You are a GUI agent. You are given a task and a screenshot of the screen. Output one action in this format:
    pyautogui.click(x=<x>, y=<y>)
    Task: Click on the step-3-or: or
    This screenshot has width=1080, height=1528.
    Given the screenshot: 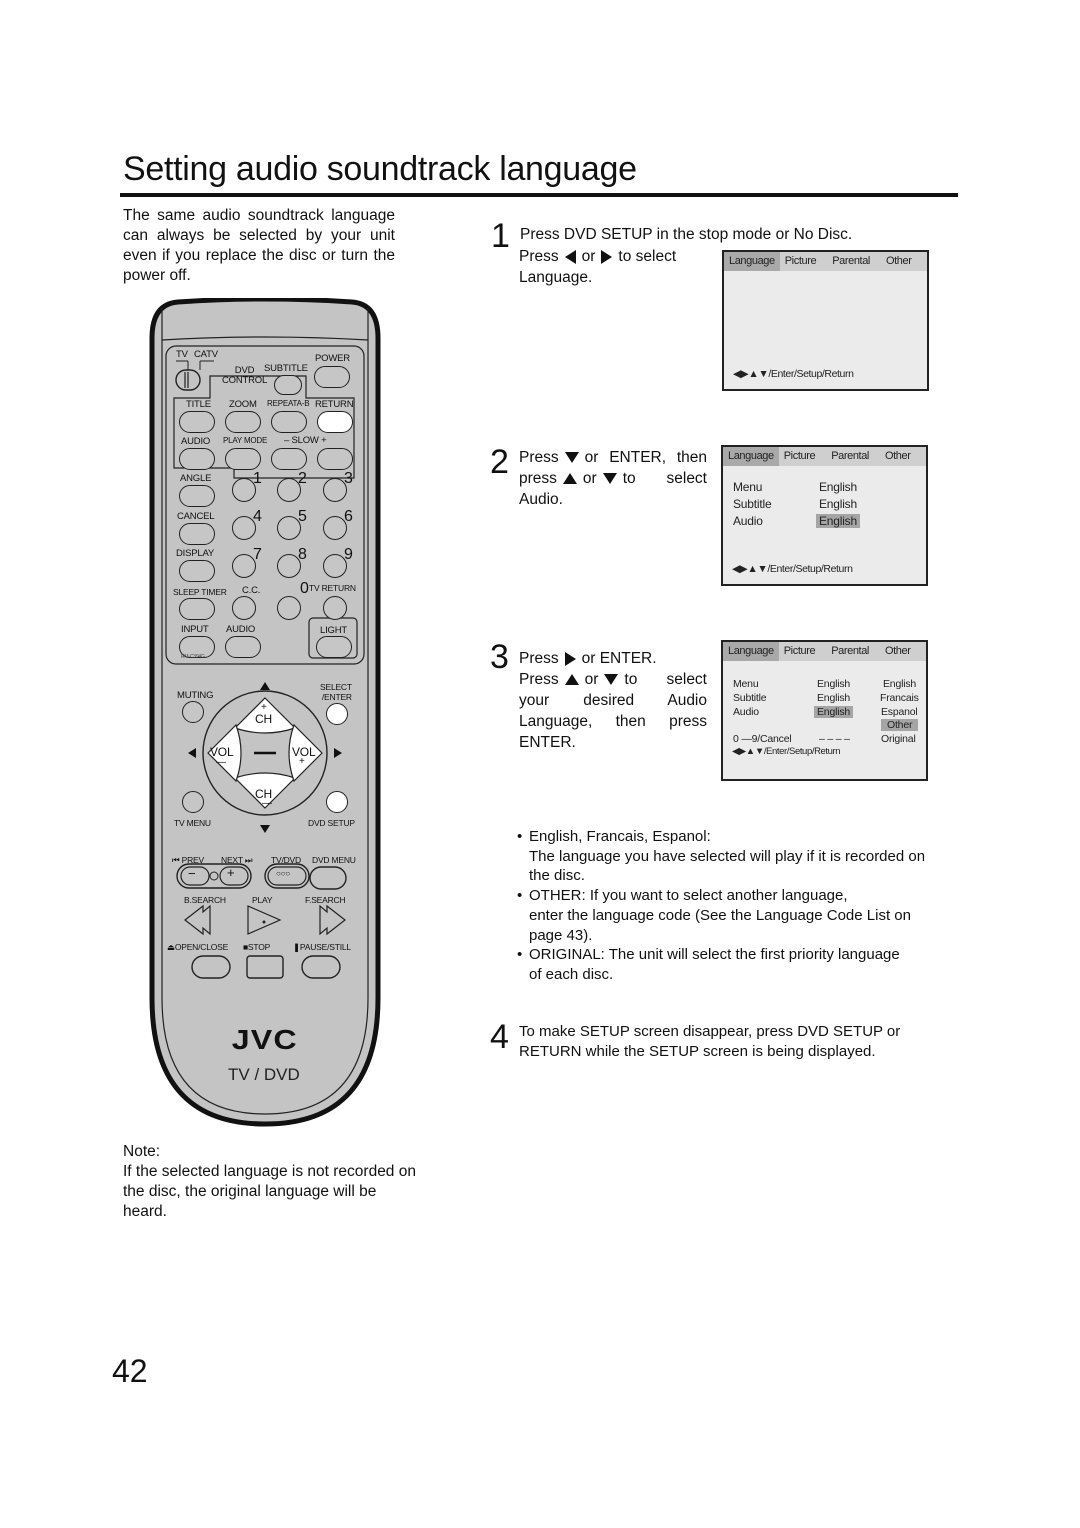 What is the action you would take?
    pyautogui.click(x=591, y=679)
    